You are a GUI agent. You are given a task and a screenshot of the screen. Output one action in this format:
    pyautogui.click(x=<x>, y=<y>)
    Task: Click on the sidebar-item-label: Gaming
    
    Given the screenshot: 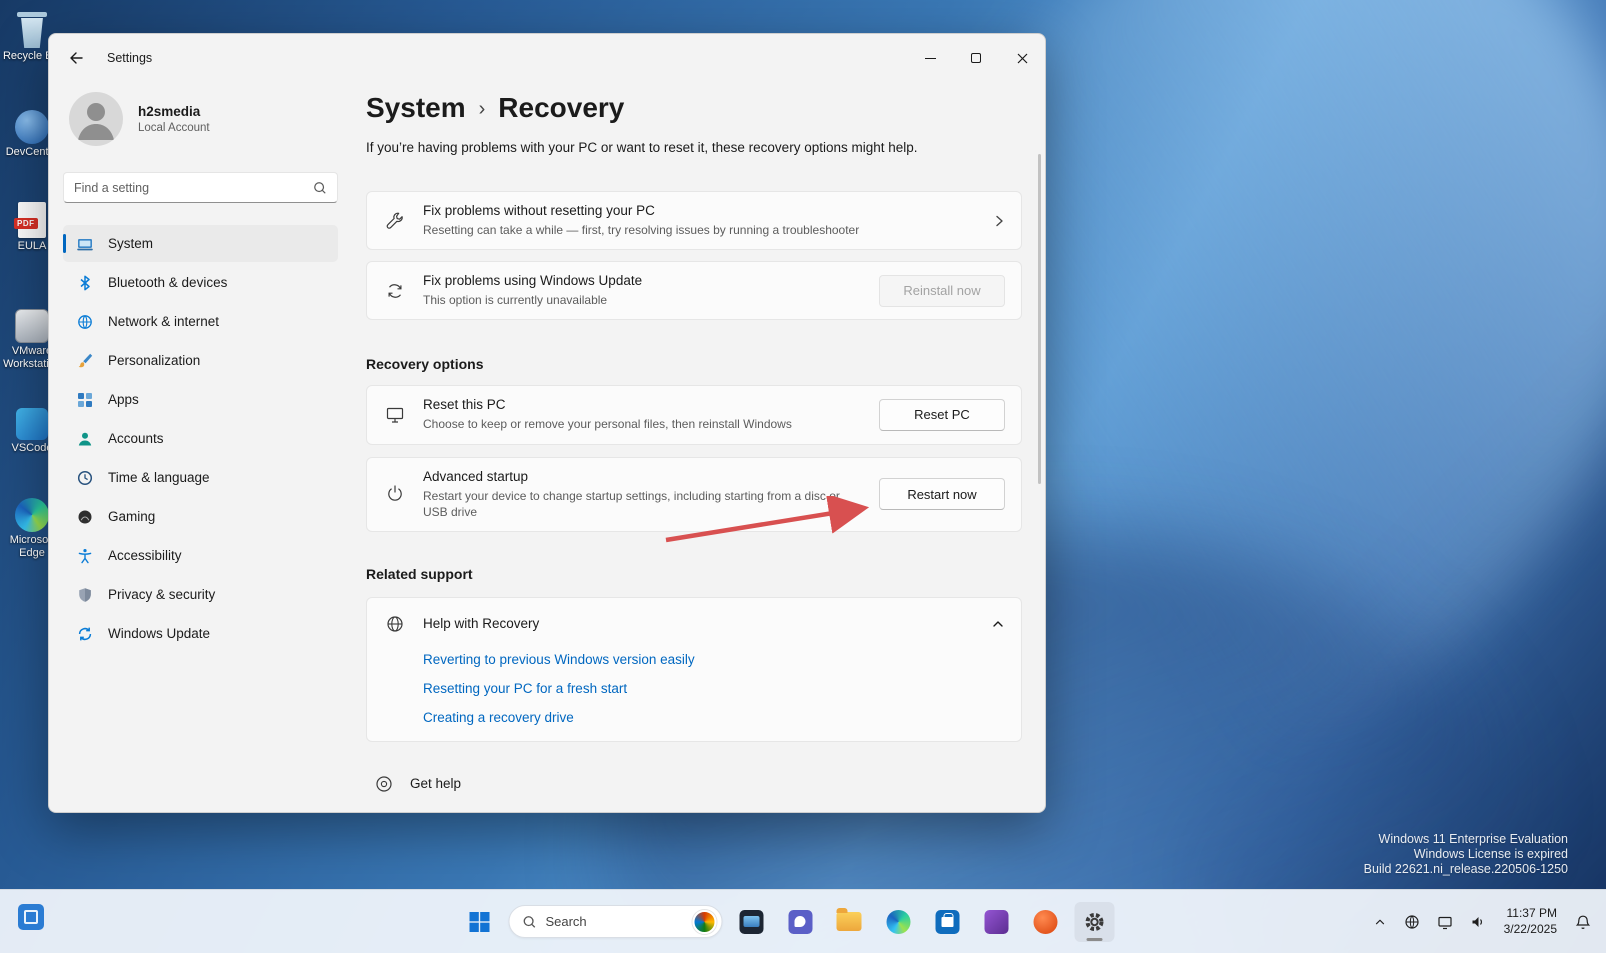 What is the action you would take?
    pyautogui.click(x=132, y=516)
    